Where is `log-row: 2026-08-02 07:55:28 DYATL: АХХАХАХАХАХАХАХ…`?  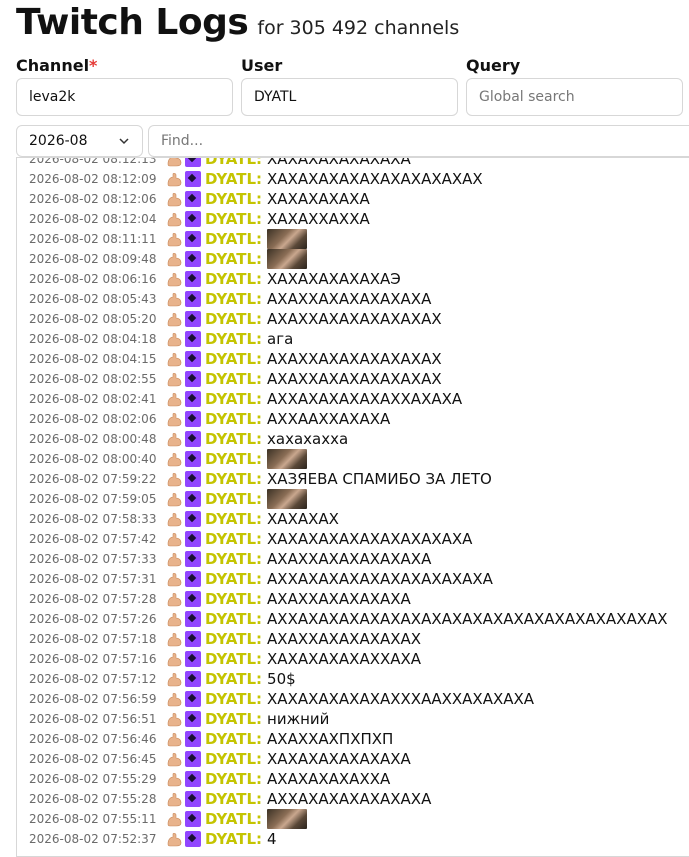 log-row: 2026-08-02 07:55:28 DYATL: АХХАХАХАХАХАХАХ… is located at coordinates (348, 799).